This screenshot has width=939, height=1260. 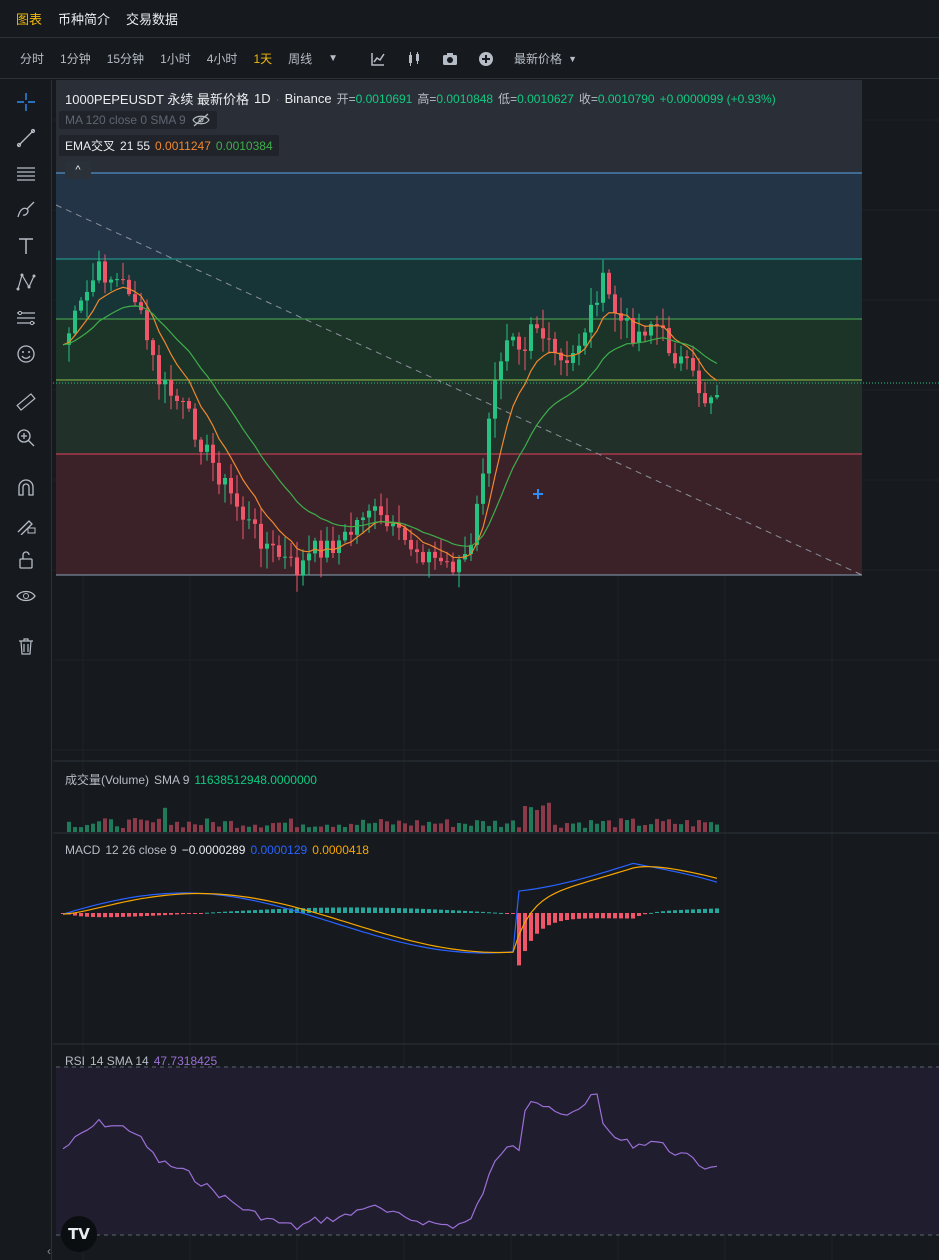 What do you see at coordinates (78, 170) in the screenshot?
I see `collapse-legend-button: ^` at bounding box center [78, 170].